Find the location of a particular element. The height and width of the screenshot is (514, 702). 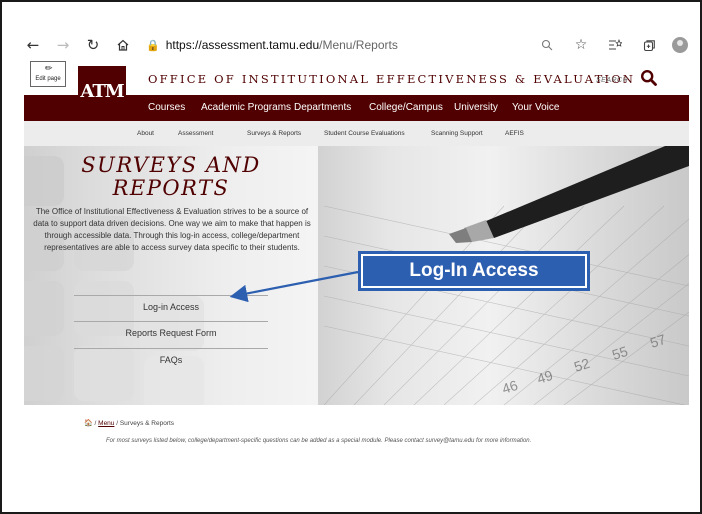

url-text: https://assessment.tamu.edu/Menu/Reports is located at coordinates (282, 45).